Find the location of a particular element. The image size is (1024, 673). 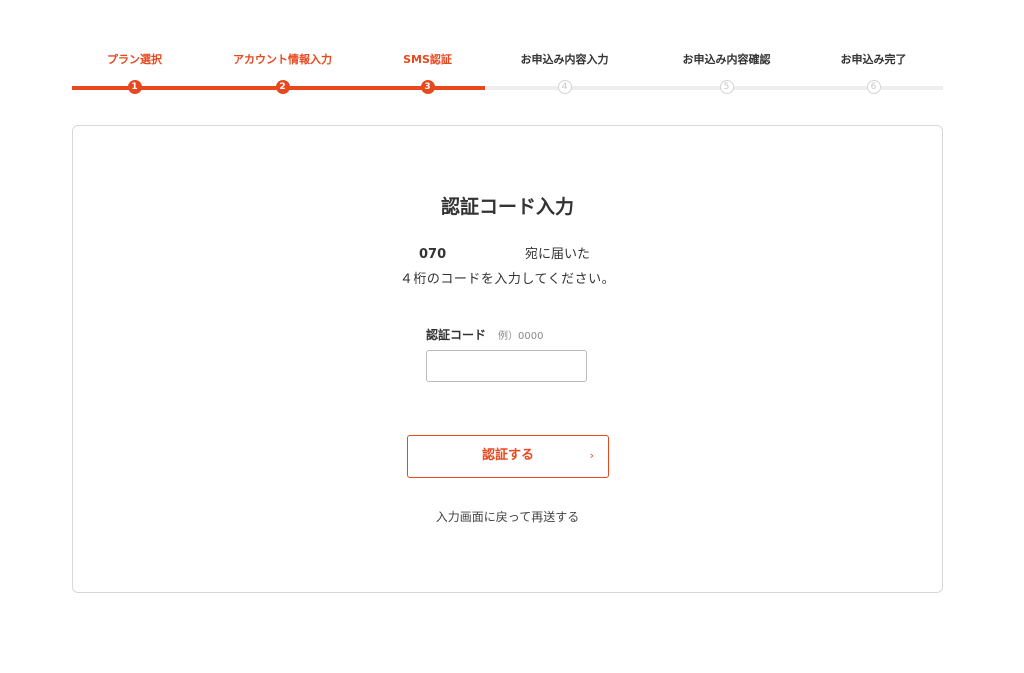

phone-number-prefix: 070 is located at coordinates (433, 254).